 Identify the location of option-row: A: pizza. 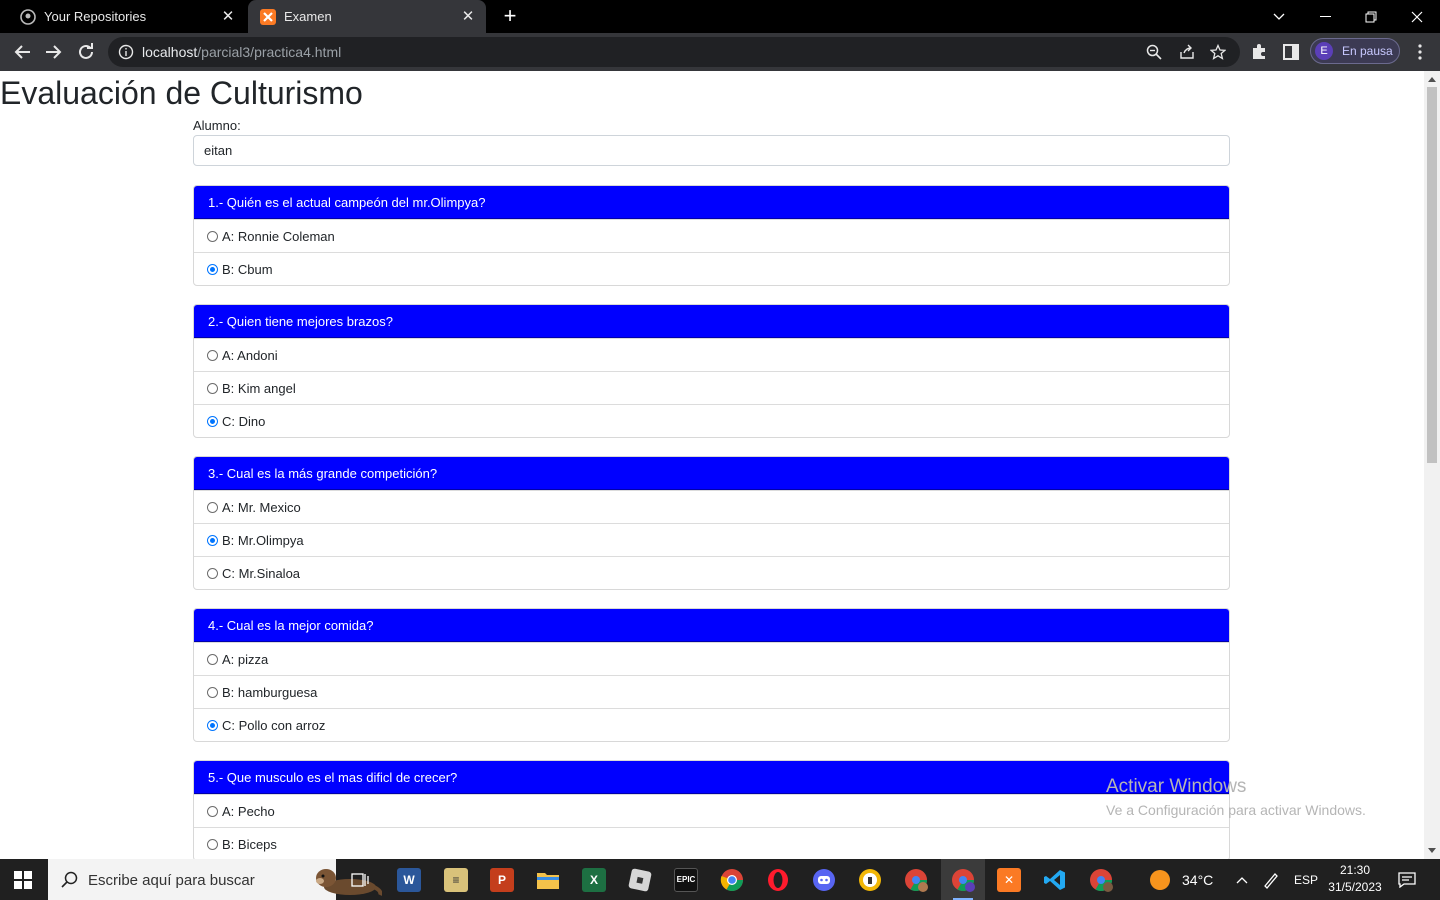
(711, 658).